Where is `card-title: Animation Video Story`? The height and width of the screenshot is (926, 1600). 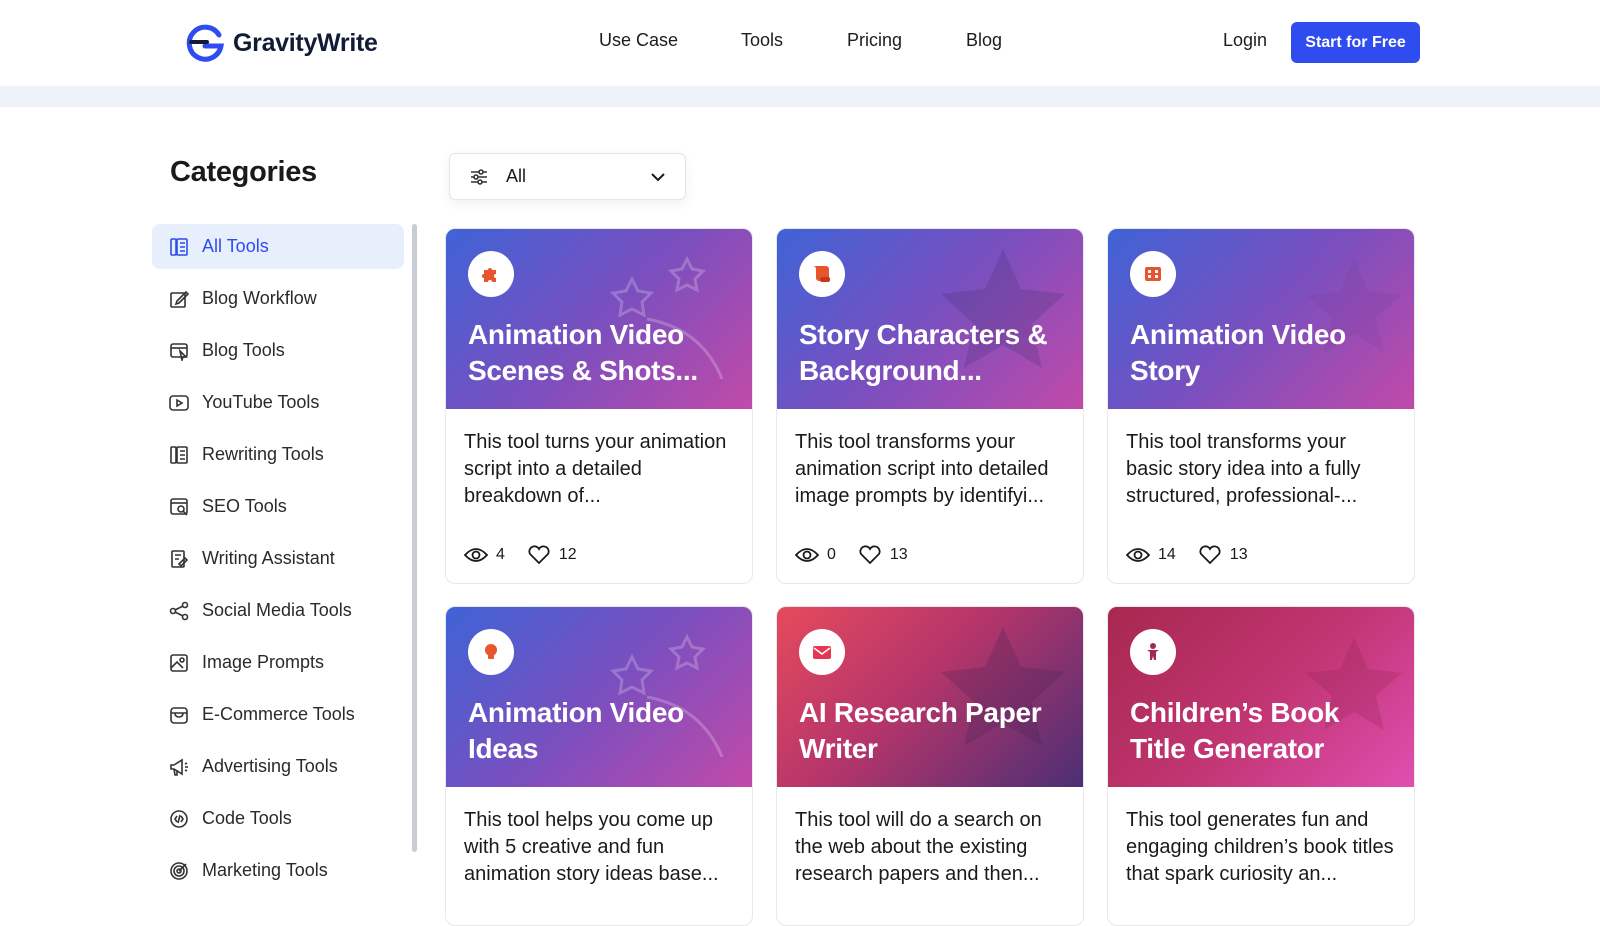 card-title: Animation Video Story is located at coordinates (1238, 352).